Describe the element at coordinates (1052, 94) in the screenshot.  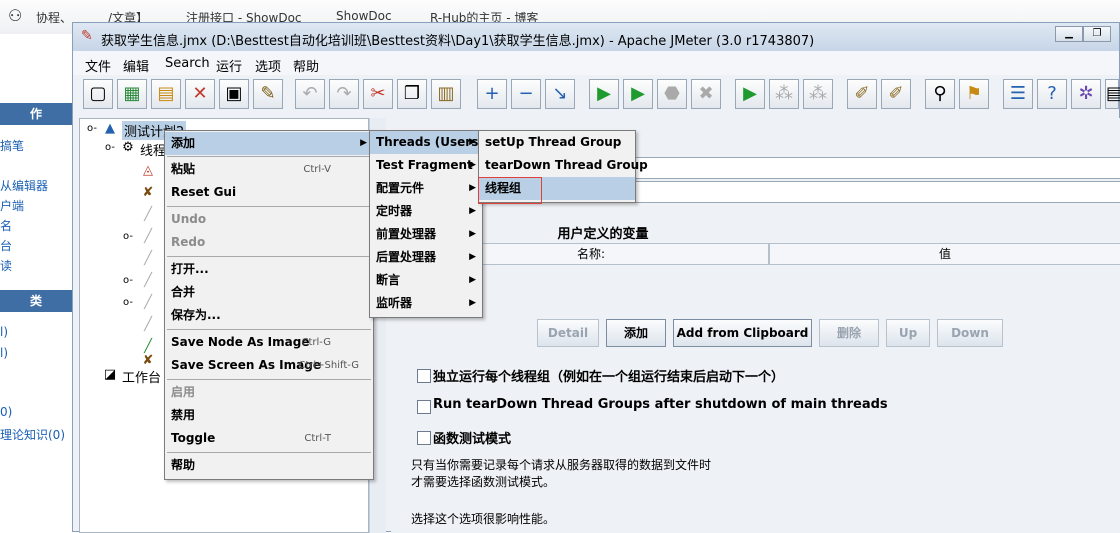
I see `help-icon: ?` at that location.